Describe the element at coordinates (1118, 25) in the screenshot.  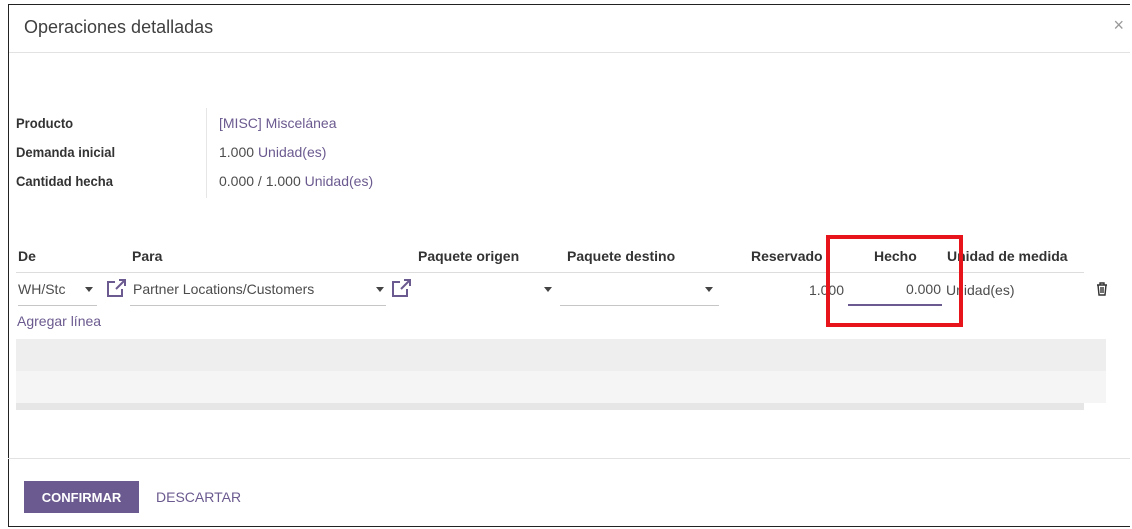
I see `close-icon: ×` at that location.